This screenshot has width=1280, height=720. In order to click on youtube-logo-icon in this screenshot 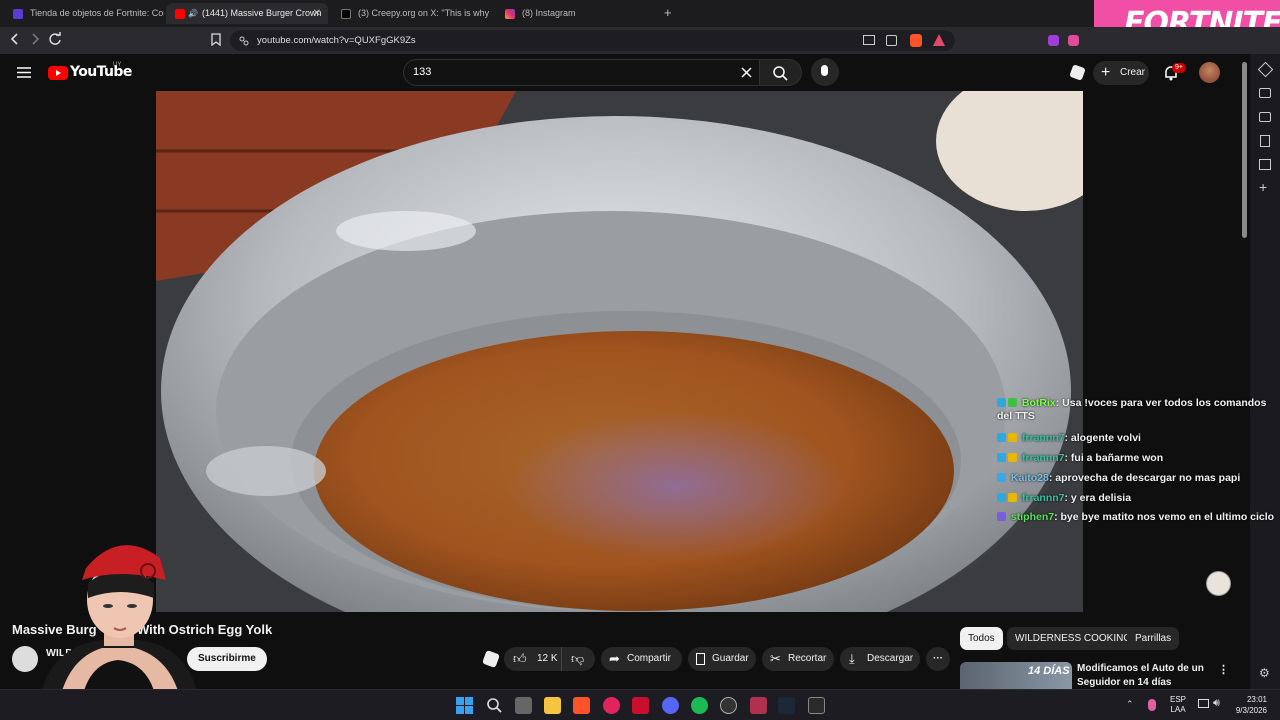, I will do `click(58, 73)`.